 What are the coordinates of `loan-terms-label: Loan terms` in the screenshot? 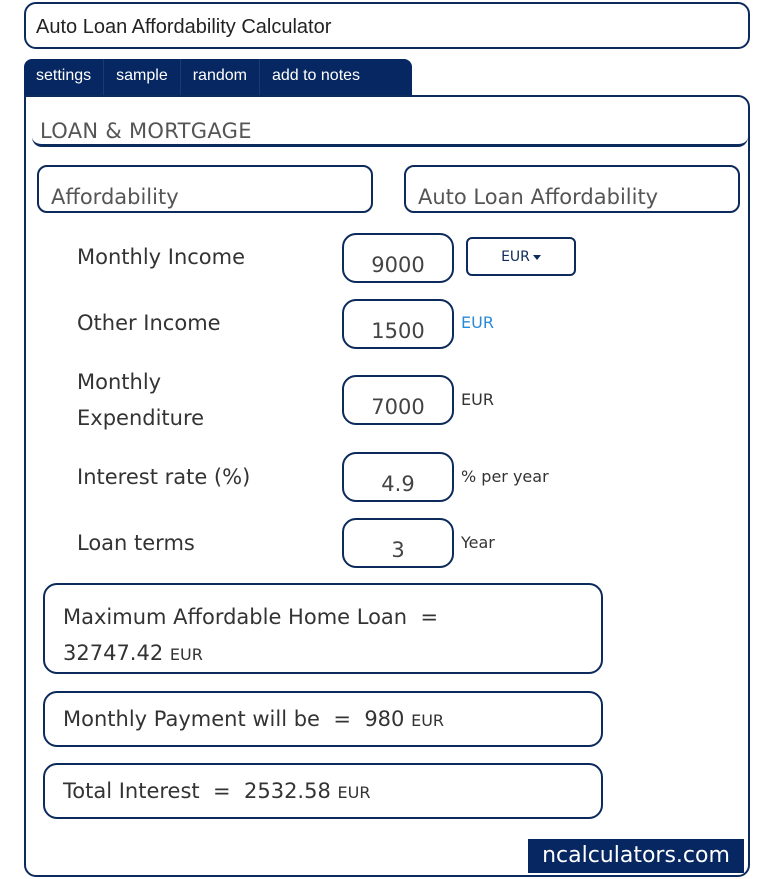 It's located at (136, 543).